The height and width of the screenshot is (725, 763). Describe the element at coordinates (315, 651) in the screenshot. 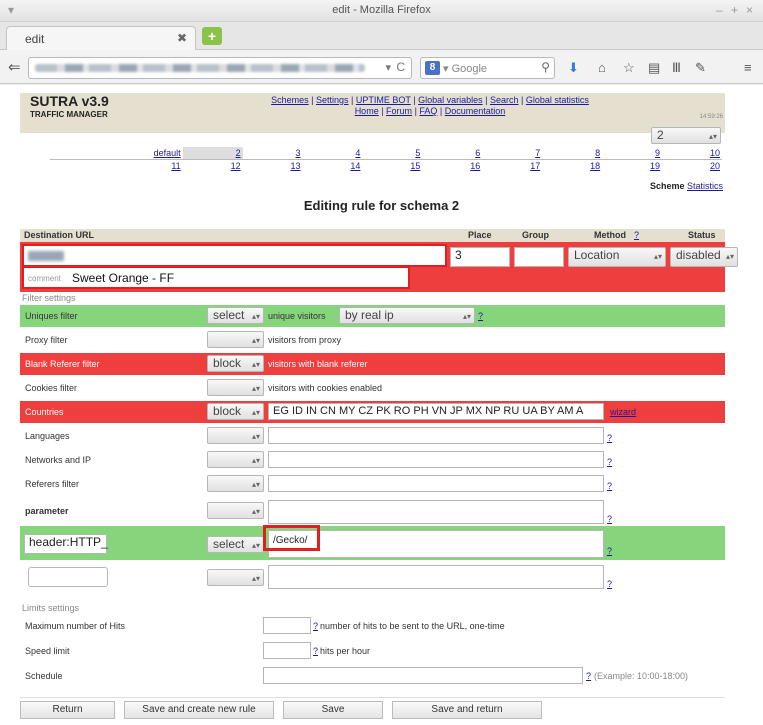

I see `speed-help: ?` at that location.